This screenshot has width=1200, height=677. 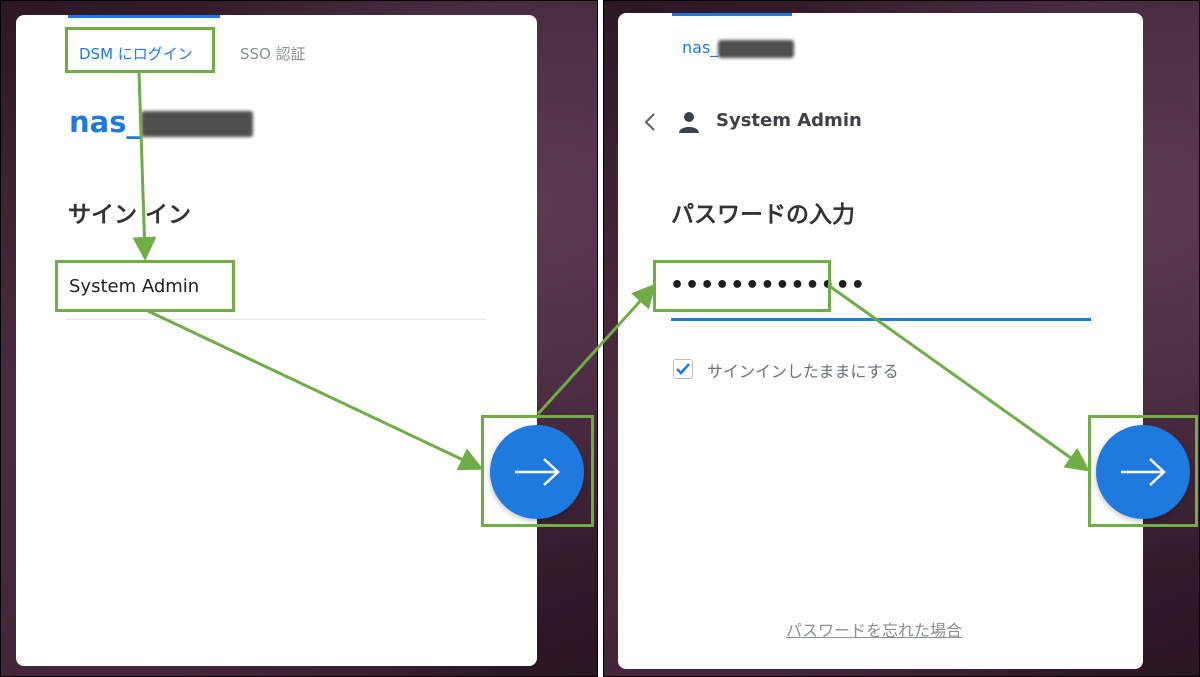 What do you see at coordinates (144, 16) in the screenshot?
I see `active-tab-indicator` at bounding box center [144, 16].